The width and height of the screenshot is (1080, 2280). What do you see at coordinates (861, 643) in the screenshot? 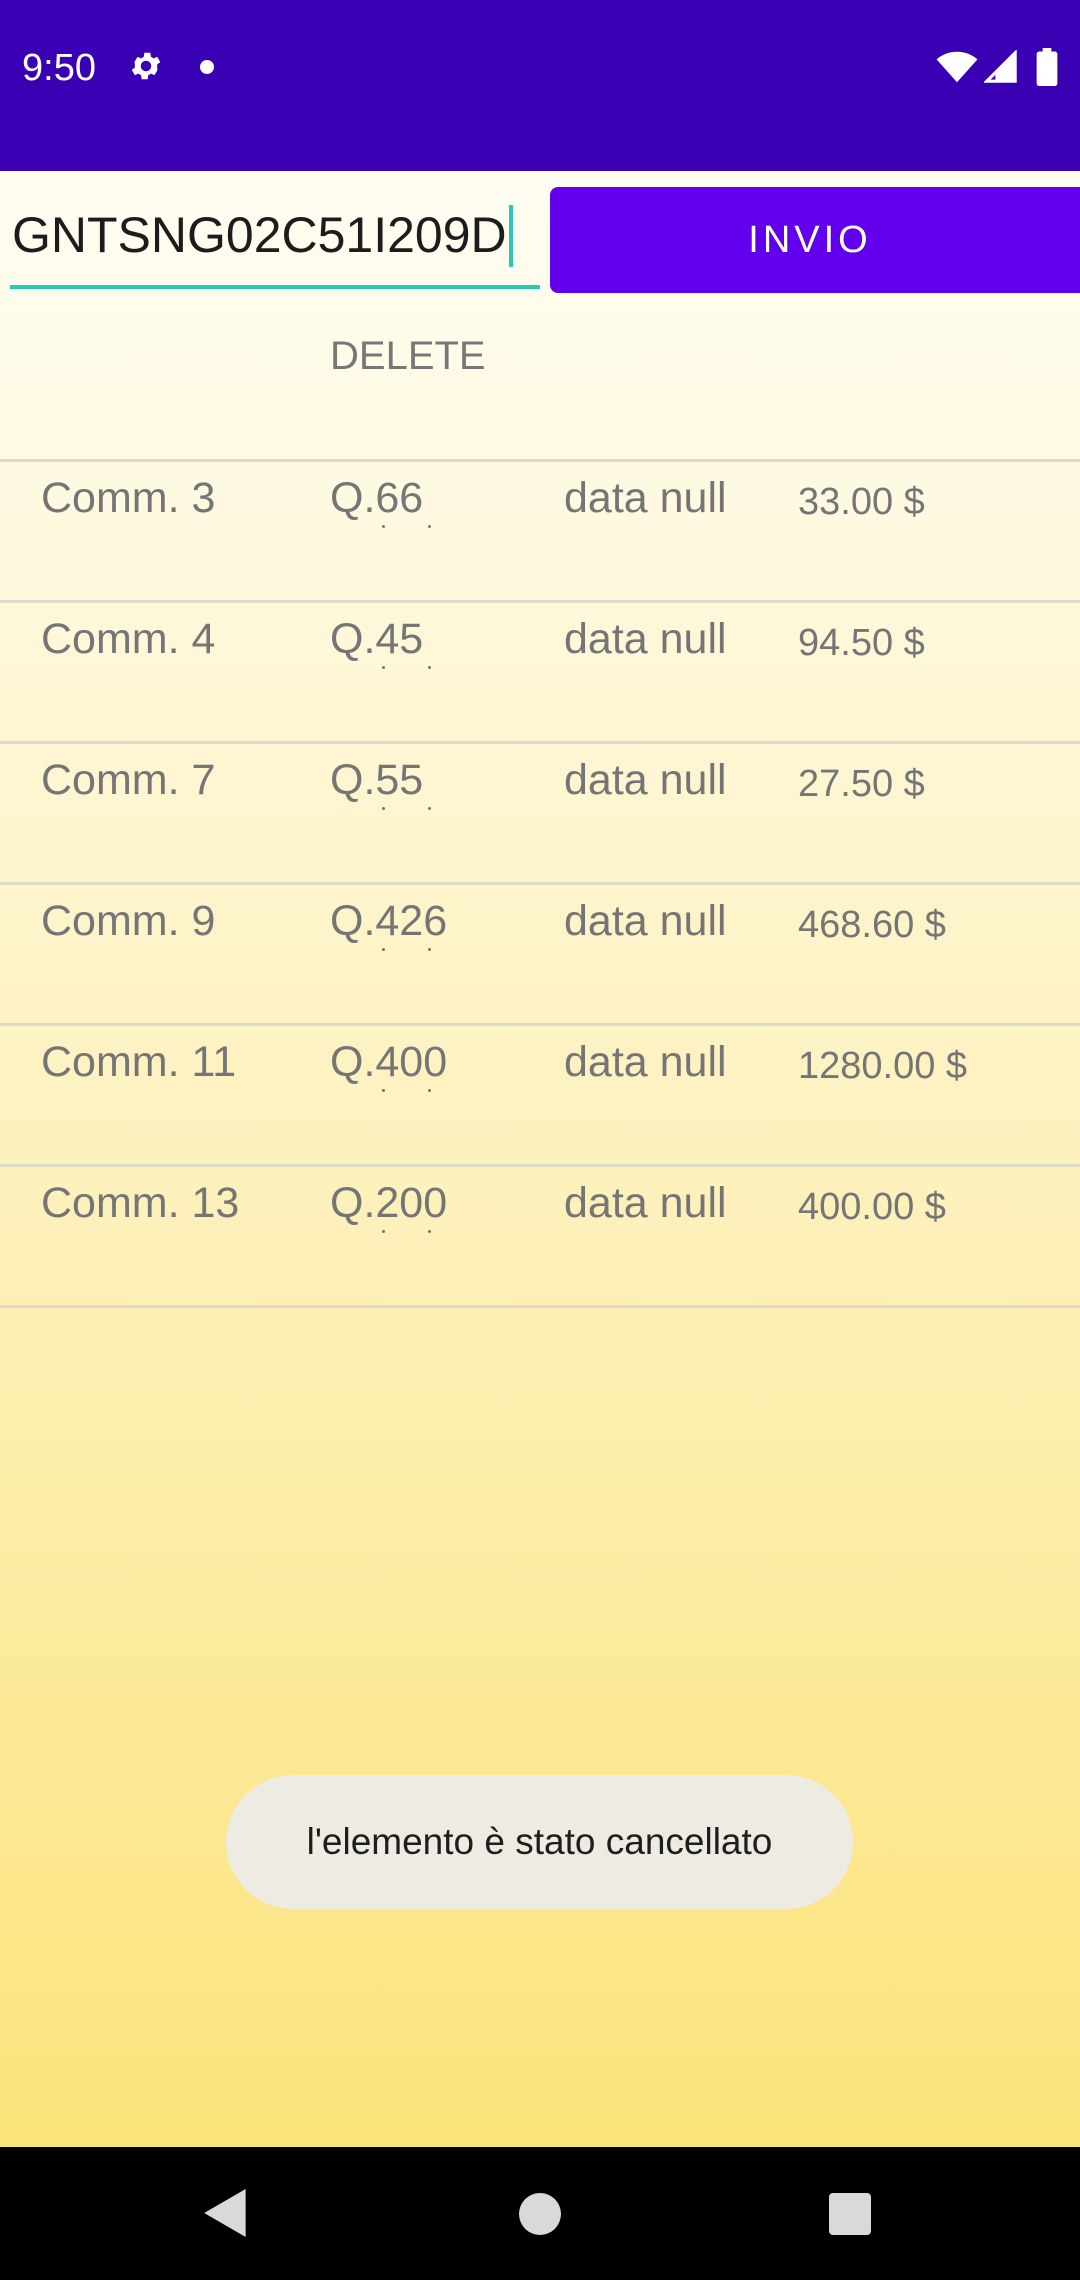
I see `order-price: 94.50 $` at bounding box center [861, 643].